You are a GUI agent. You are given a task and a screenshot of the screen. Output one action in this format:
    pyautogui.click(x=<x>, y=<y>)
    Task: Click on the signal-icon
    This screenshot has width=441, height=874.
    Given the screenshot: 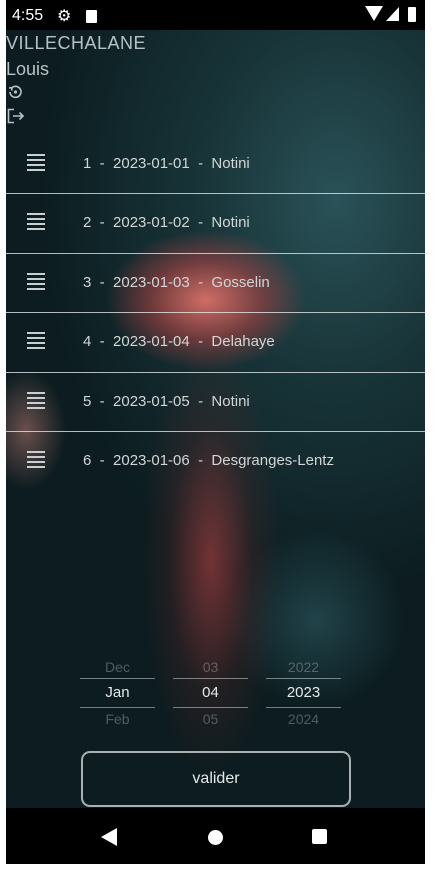 What is the action you would take?
    pyautogui.click(x=392, y=14)
    